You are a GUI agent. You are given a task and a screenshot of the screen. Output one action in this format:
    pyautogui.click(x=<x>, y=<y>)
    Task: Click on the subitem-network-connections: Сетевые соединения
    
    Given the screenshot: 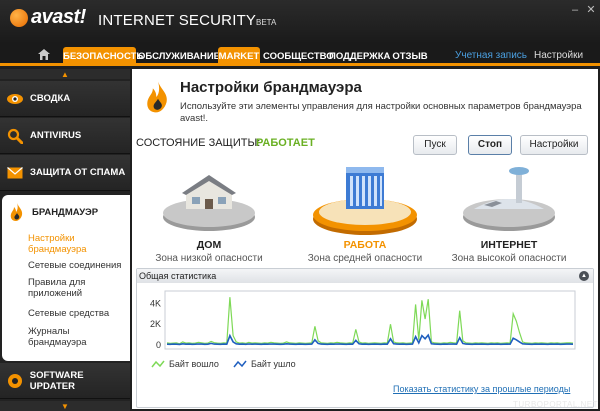 What is the action you would take?
    pyautogui.click(x=78, y=265)
    